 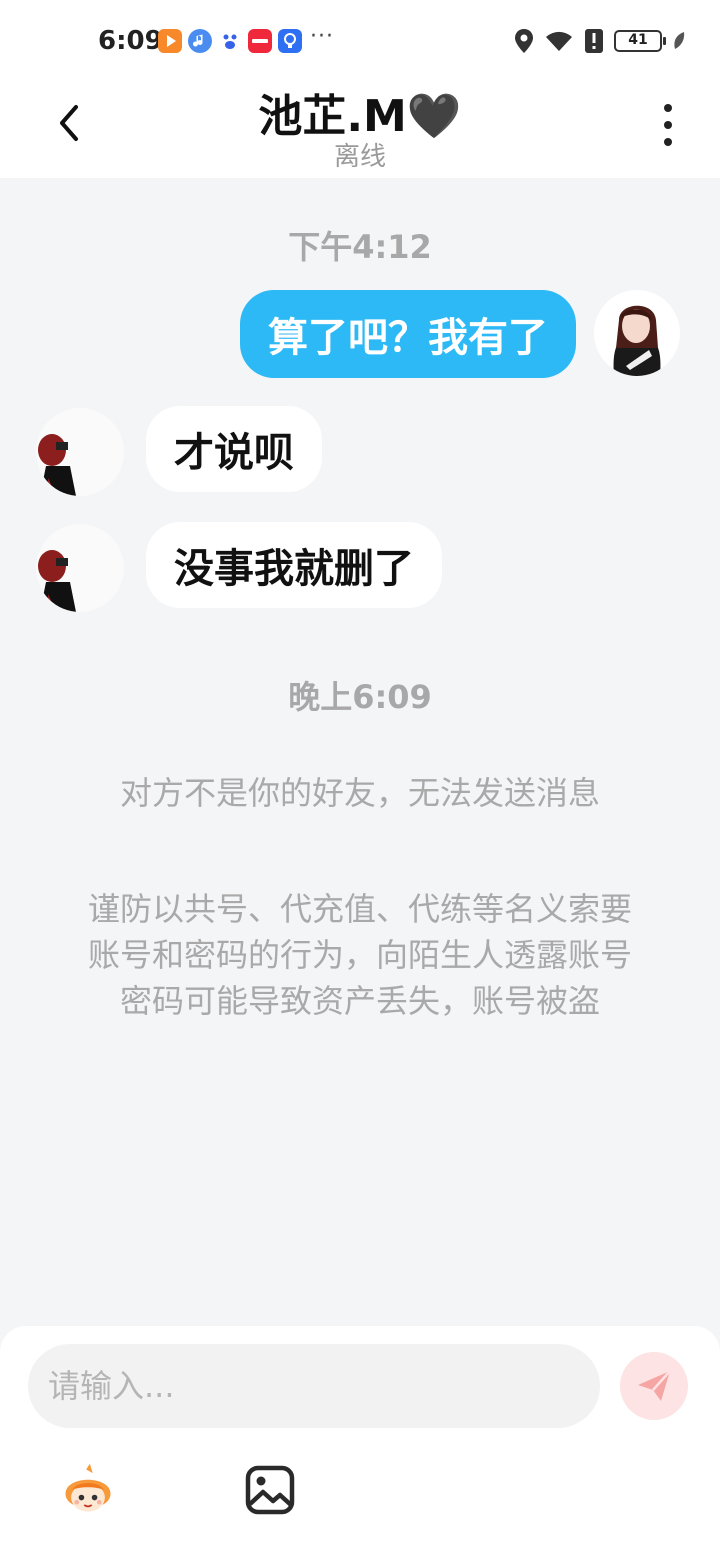 I want to click on image-button, so click(x=270, y=1490).